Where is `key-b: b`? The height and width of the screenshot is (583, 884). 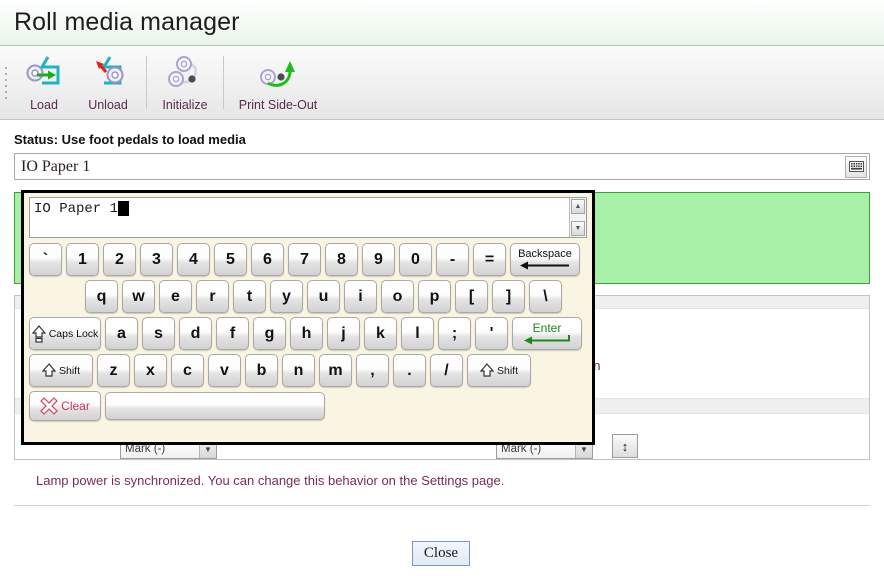 key-b: b is located at coordinates (261, 370).